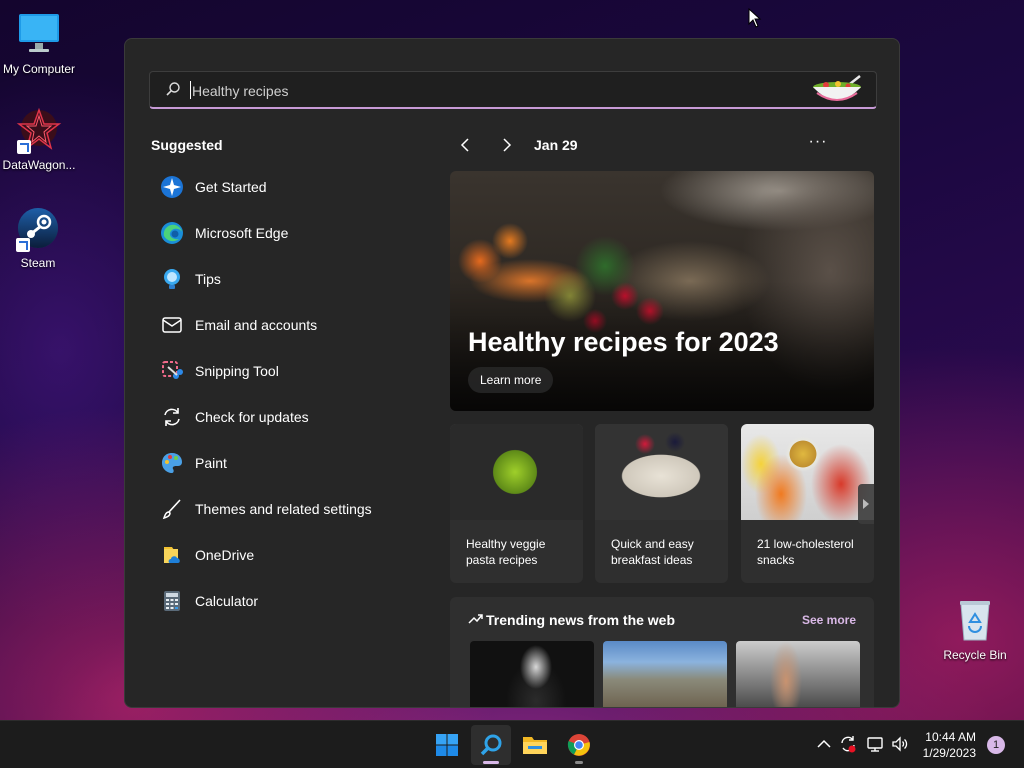  I want to click on snipping-tool-icon, so click(172, 371).